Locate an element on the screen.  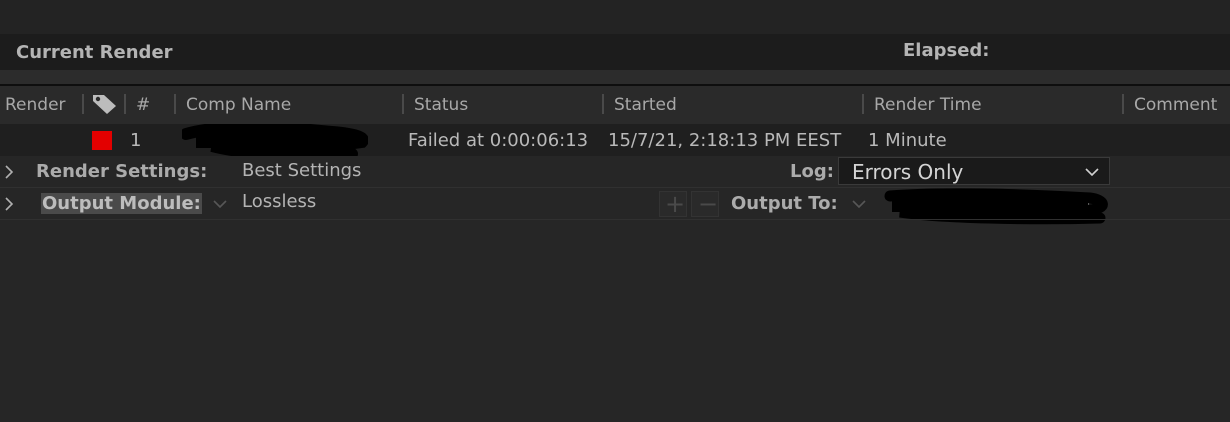
item-number: 1 is located at coordinates (136, 140).